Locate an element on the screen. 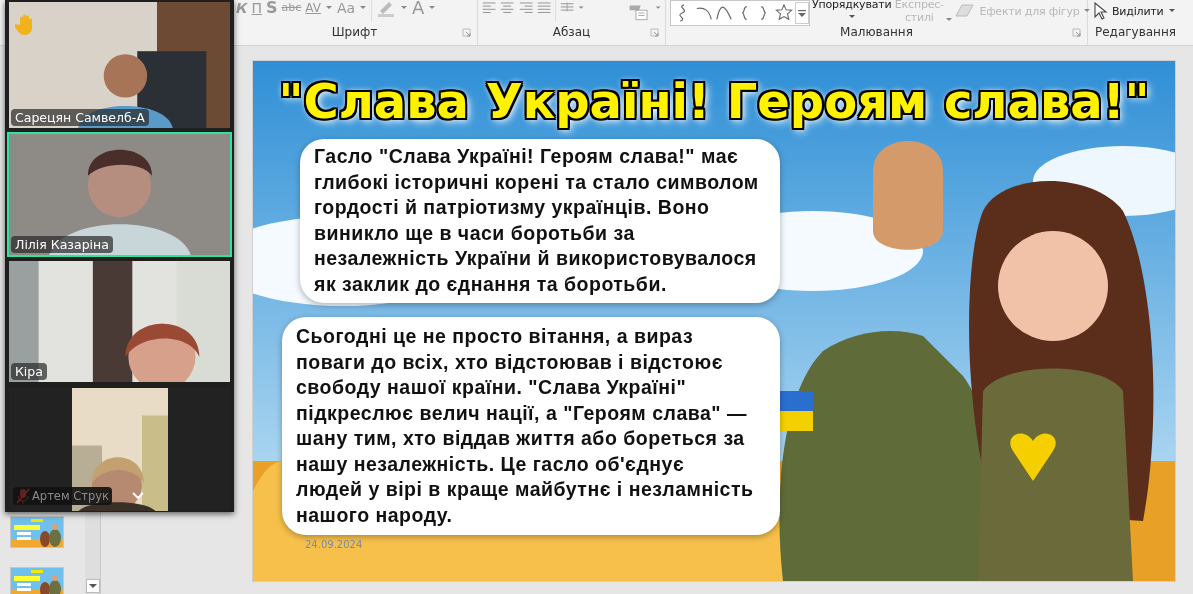 Image resolution: width=1193 pixels, height=594 pixels. participant-name: Артем Струк is located at coordinates (71, 496).